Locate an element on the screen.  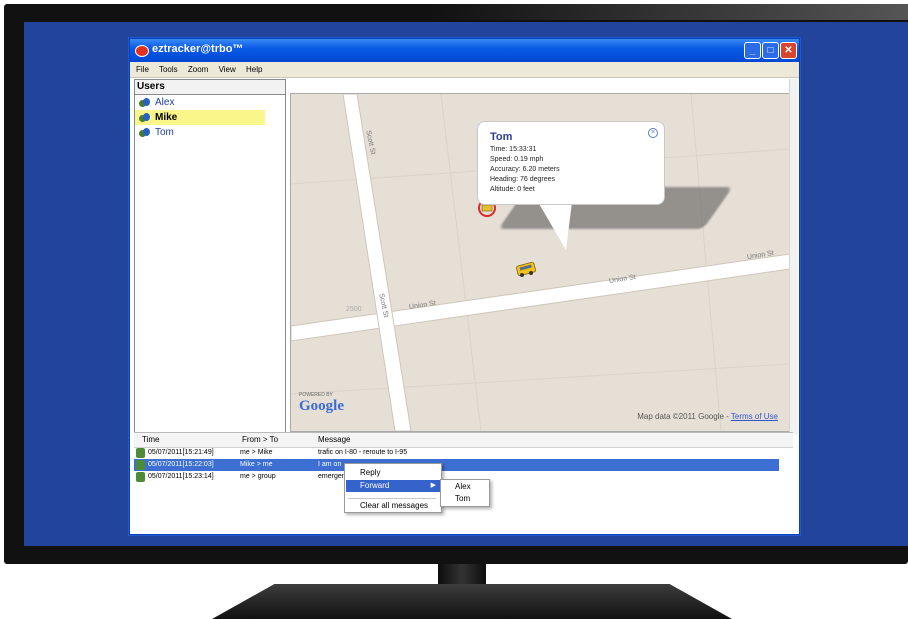
menu-view: View is located at coordinates (227, 69).